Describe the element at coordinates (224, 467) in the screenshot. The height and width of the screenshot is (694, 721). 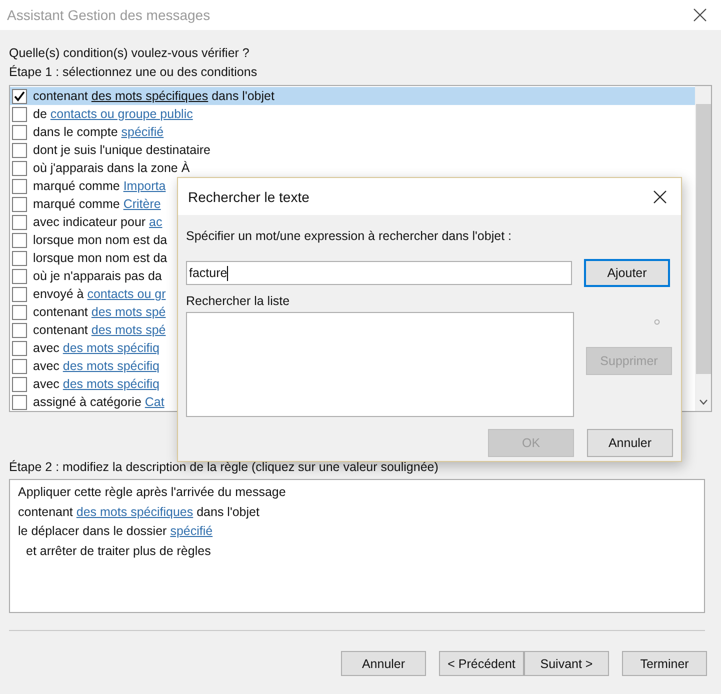
I see `step-label: Étape 2 : modifiez la description de la règle (cliquez sur une valeur soulignée)` at that location.